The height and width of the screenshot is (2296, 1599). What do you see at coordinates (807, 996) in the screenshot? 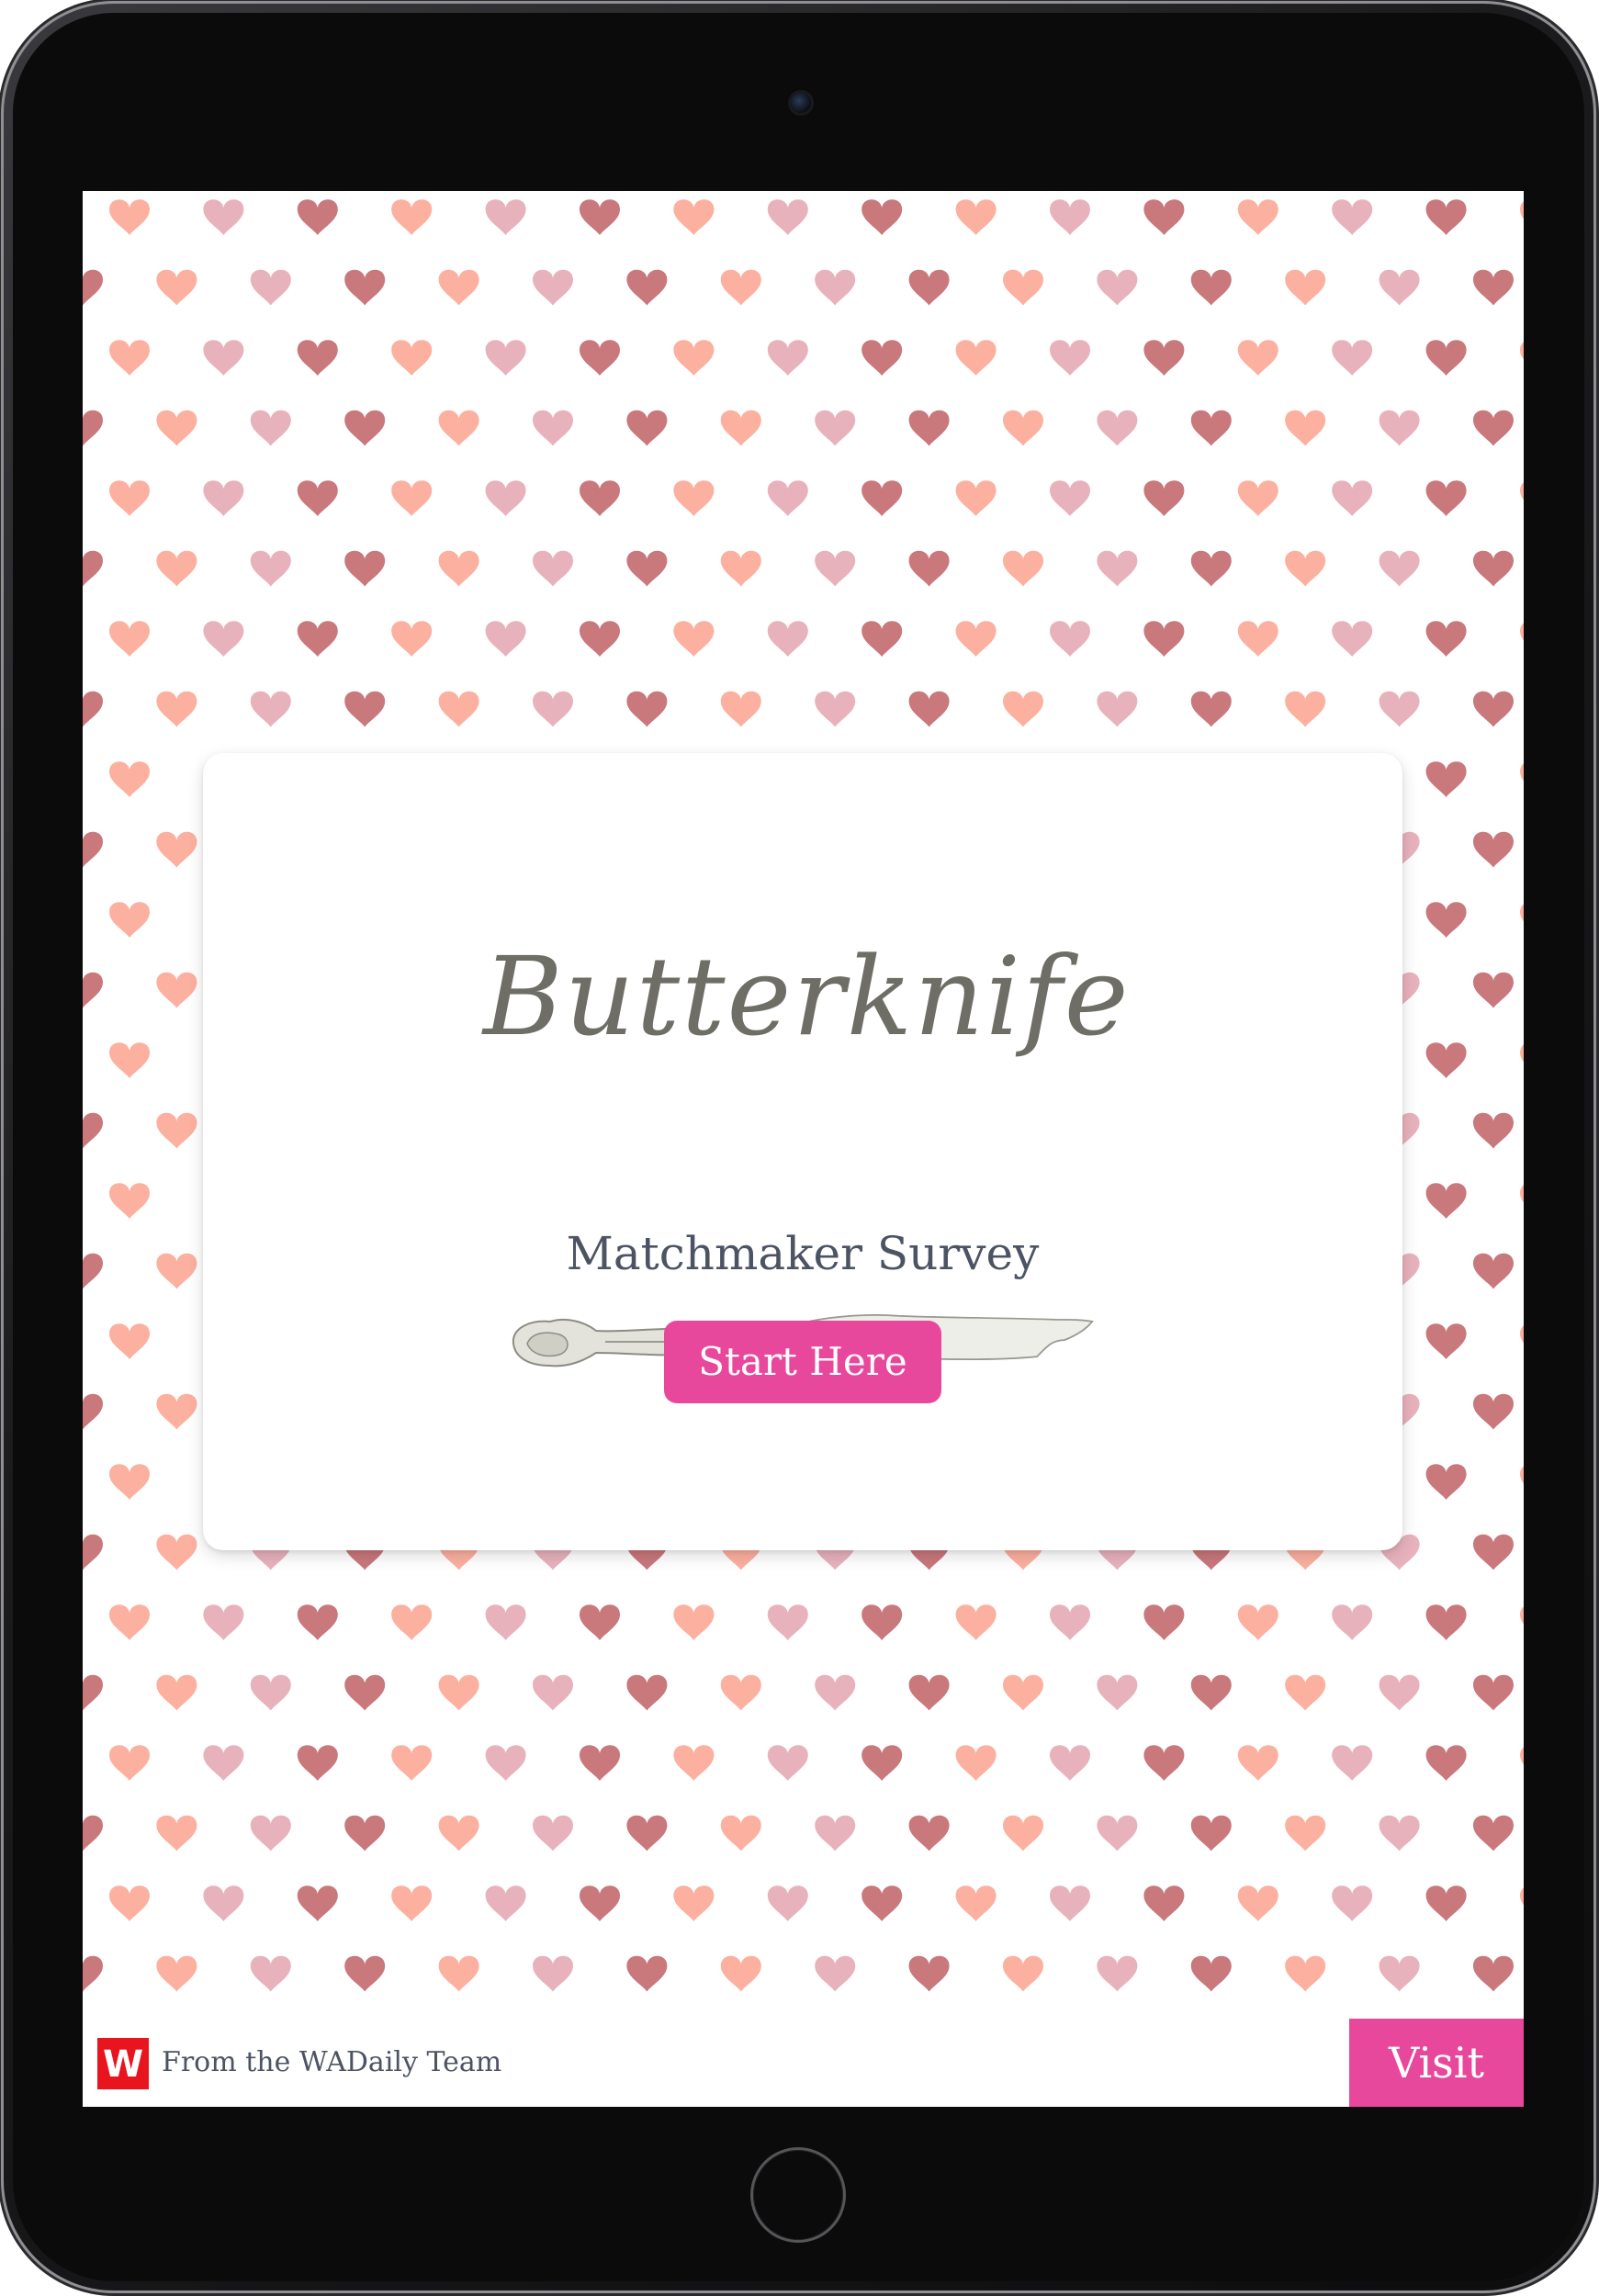
I see `logo-wordmark: Butterknife` at bounding box center [807, 996].